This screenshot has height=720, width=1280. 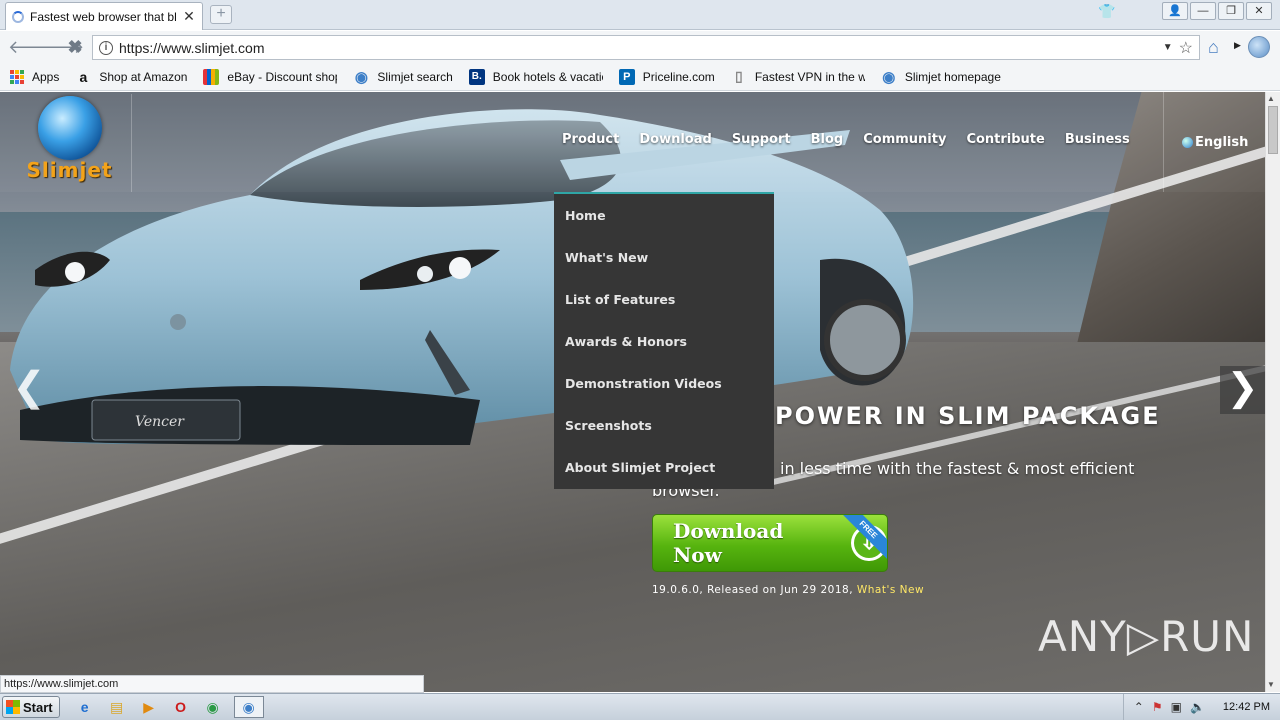 What do you see at coordinates (547, 76) in the screenshot?
I see `bookmark-label: Book hotels & vacation` at bounding box center [547, 76].